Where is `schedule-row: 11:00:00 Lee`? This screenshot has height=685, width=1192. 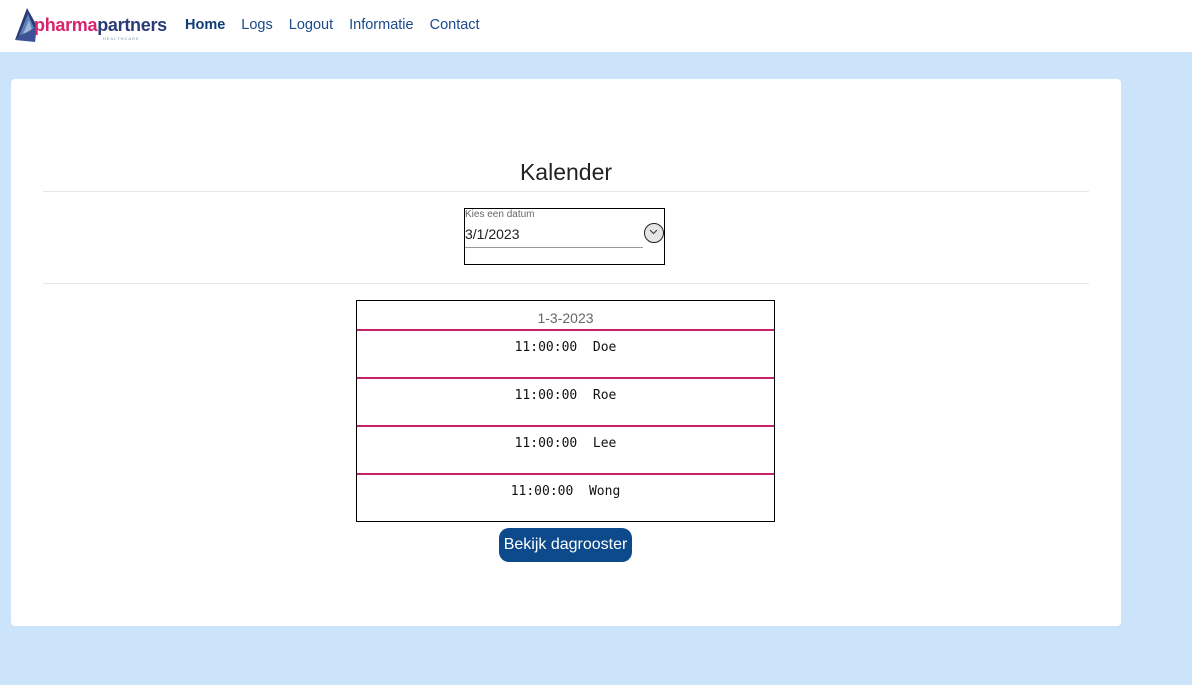
schedule-row: 11:00:00 Lee is located at coordinates (565, 451).